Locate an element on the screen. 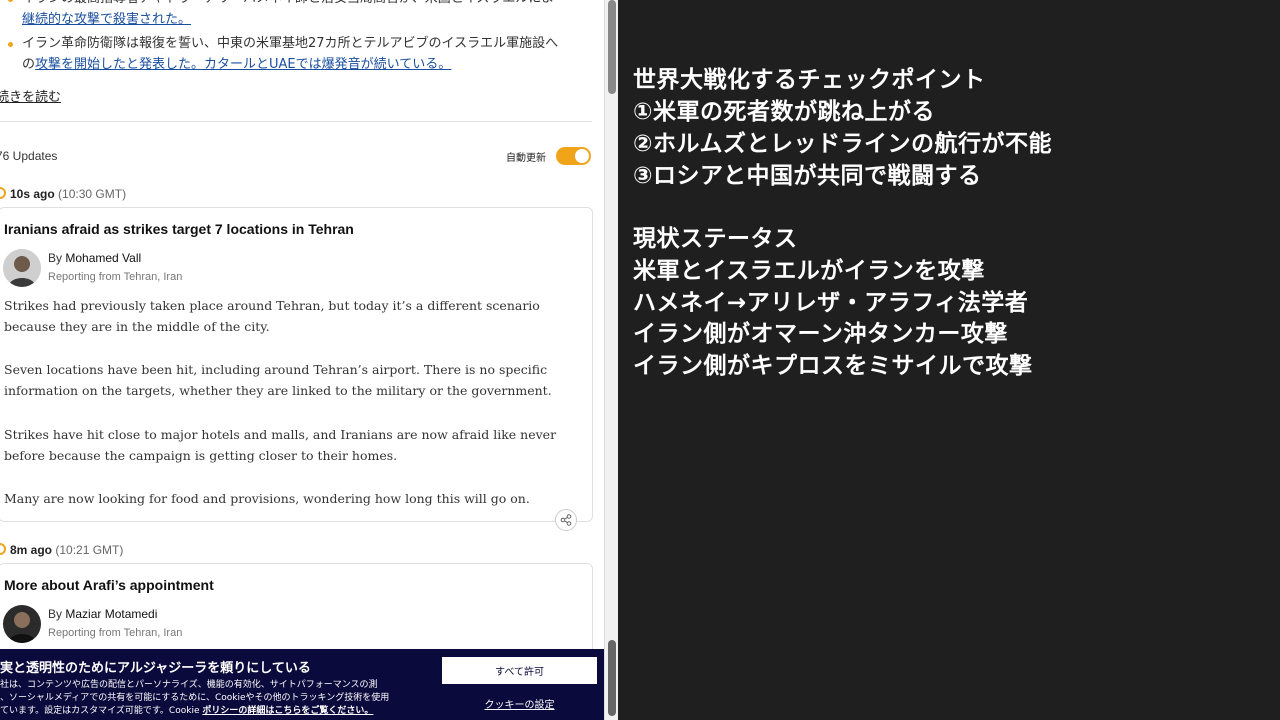 This screenshot has height=720, width=1280. time-ago: 10s ago is located at coordinates (32, 194).